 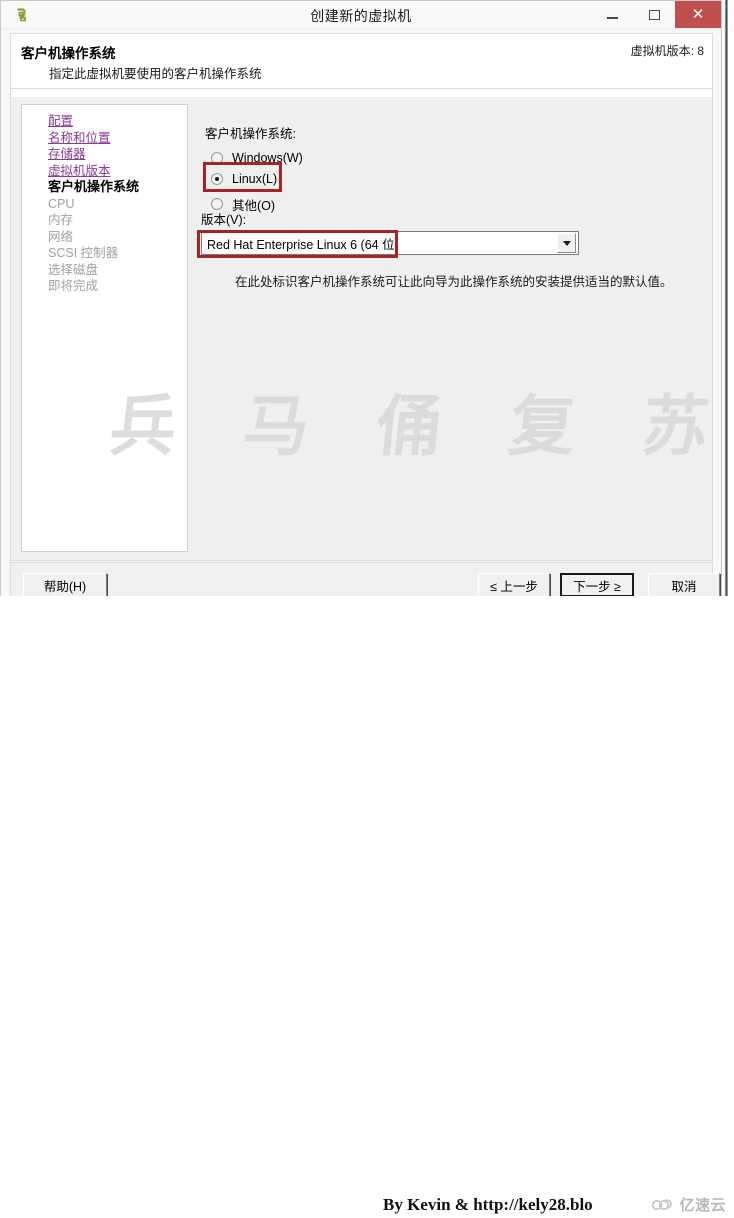 I want to click on close-button: ✕, so click(x=698, y=14).